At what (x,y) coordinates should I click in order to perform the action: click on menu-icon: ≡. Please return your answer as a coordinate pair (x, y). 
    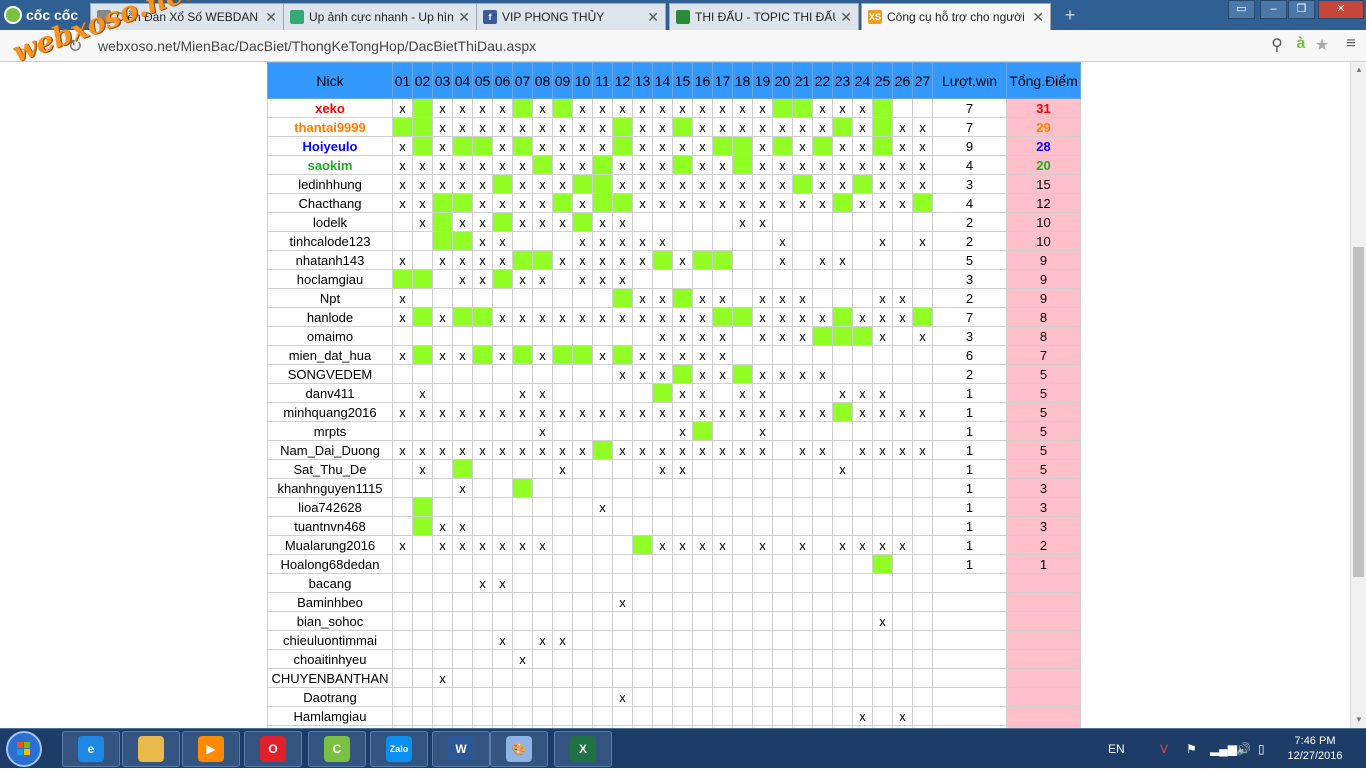
    Looking at the image, I should click on (1351, 44).